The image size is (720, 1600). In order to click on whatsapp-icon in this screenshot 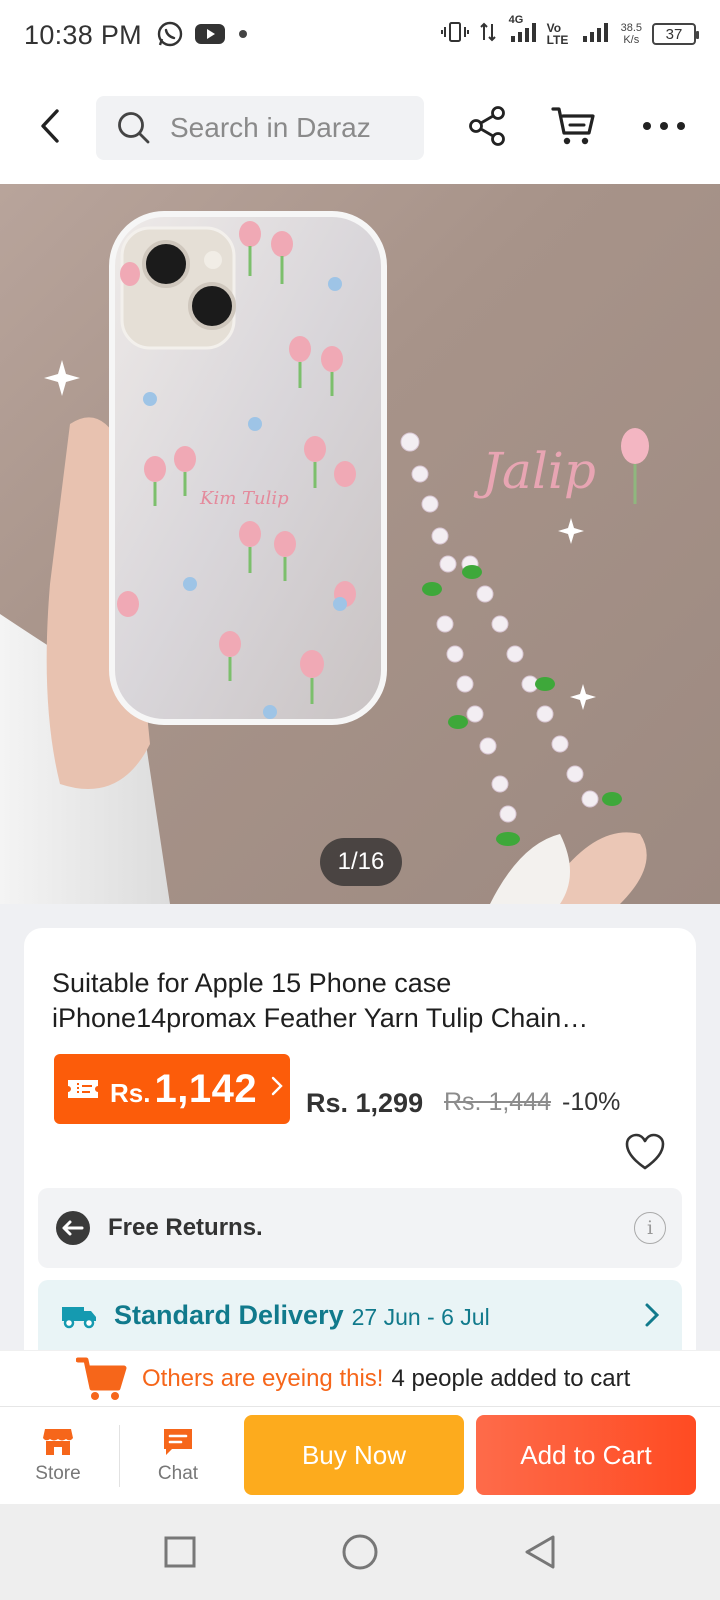, I will do `click(170, 36)`.